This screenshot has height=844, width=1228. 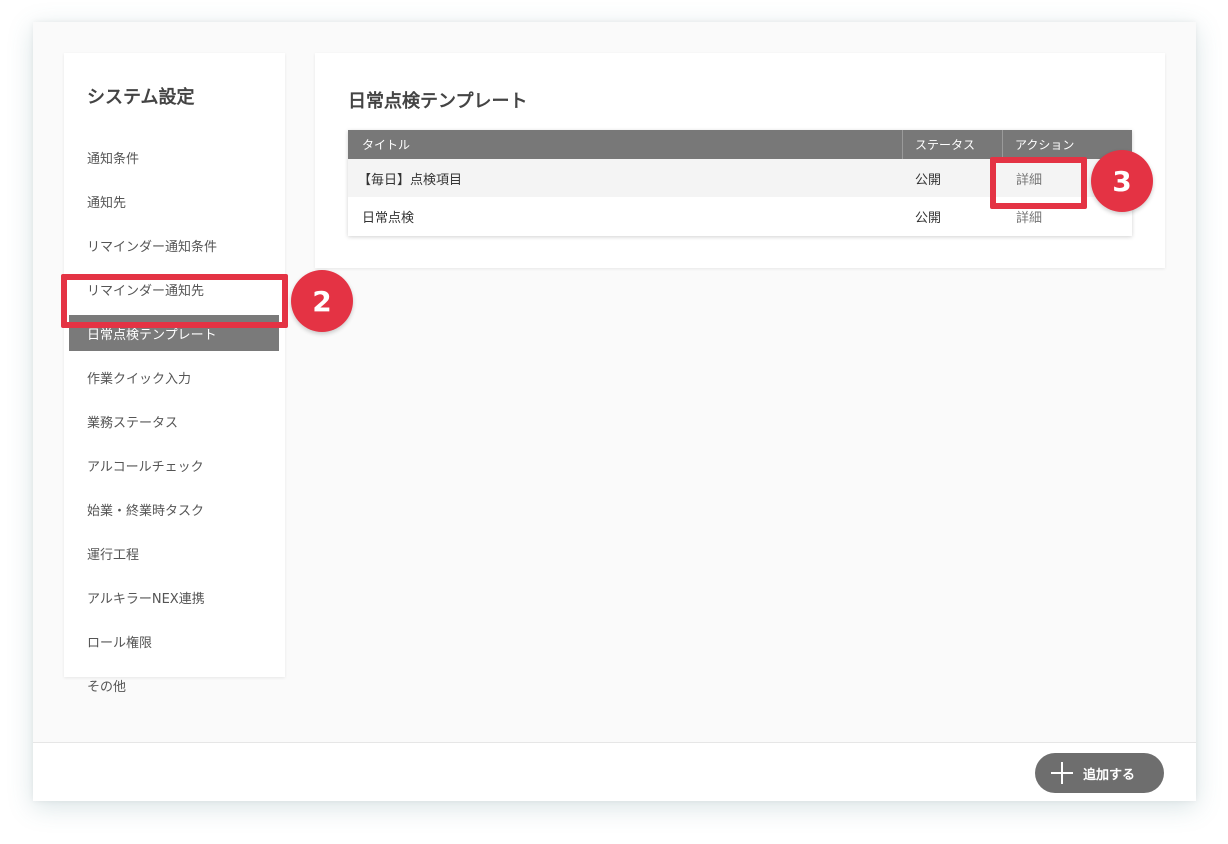 What do you see at coordinates (174, 685) in the screenshot?
I see `sidebar-item-other: その他` at bounding box center [174, 685].